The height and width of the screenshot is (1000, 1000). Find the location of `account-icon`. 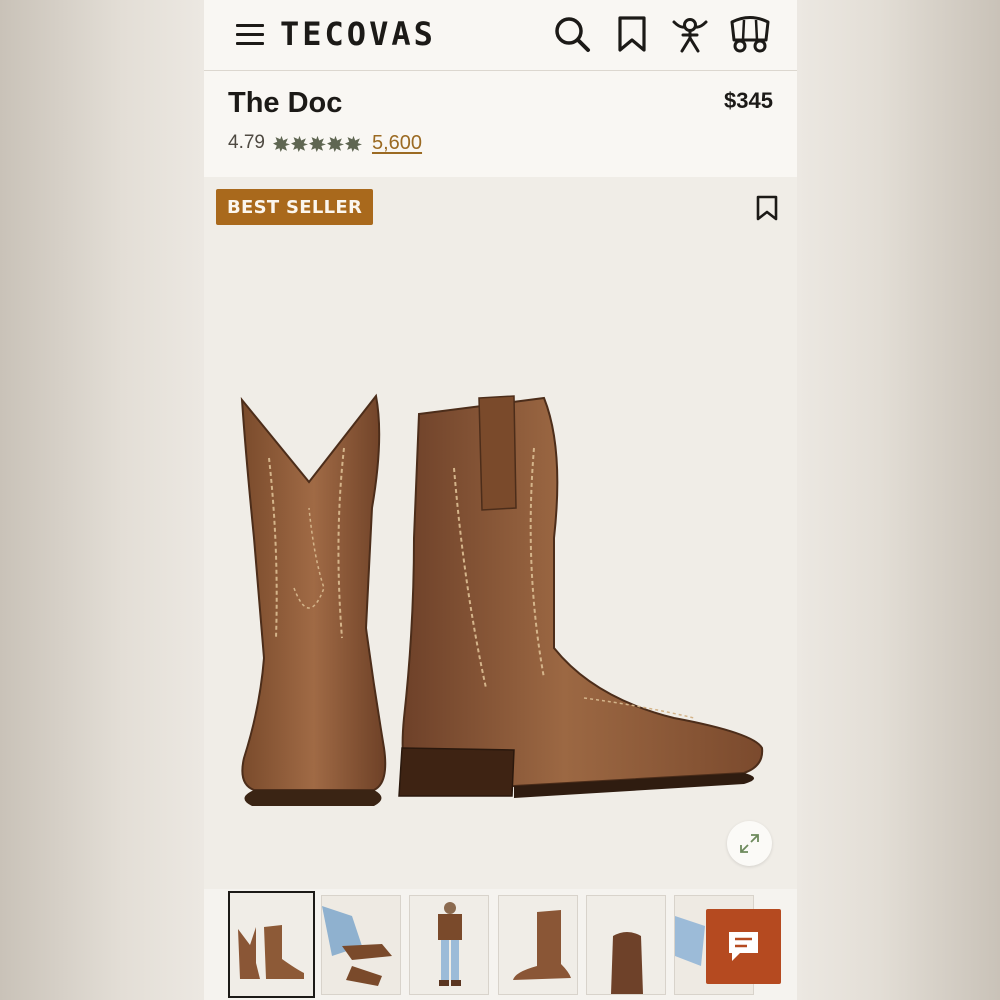

account-icon is located at coordinates (690, 34).